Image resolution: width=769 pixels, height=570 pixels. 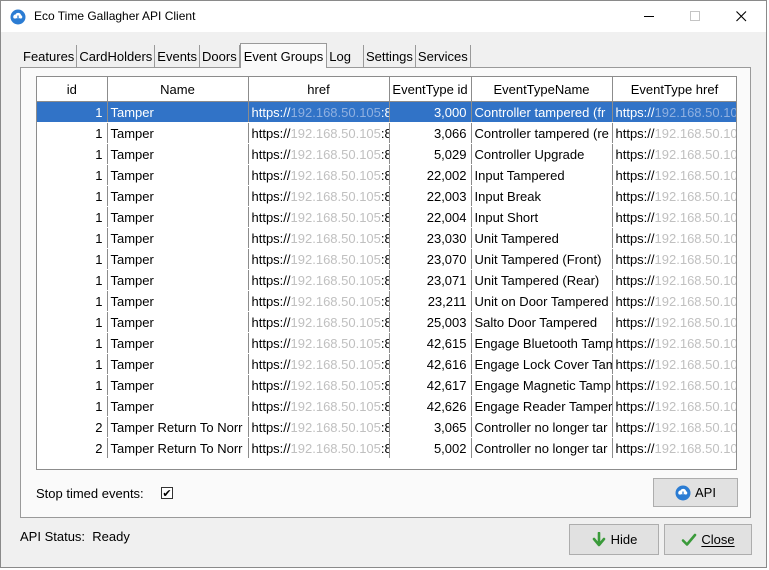 What do you see at coordinates (430, 280) in the screenshot?
I see `cell-event-type-id: 23,071` at bounding box center [430, 280].